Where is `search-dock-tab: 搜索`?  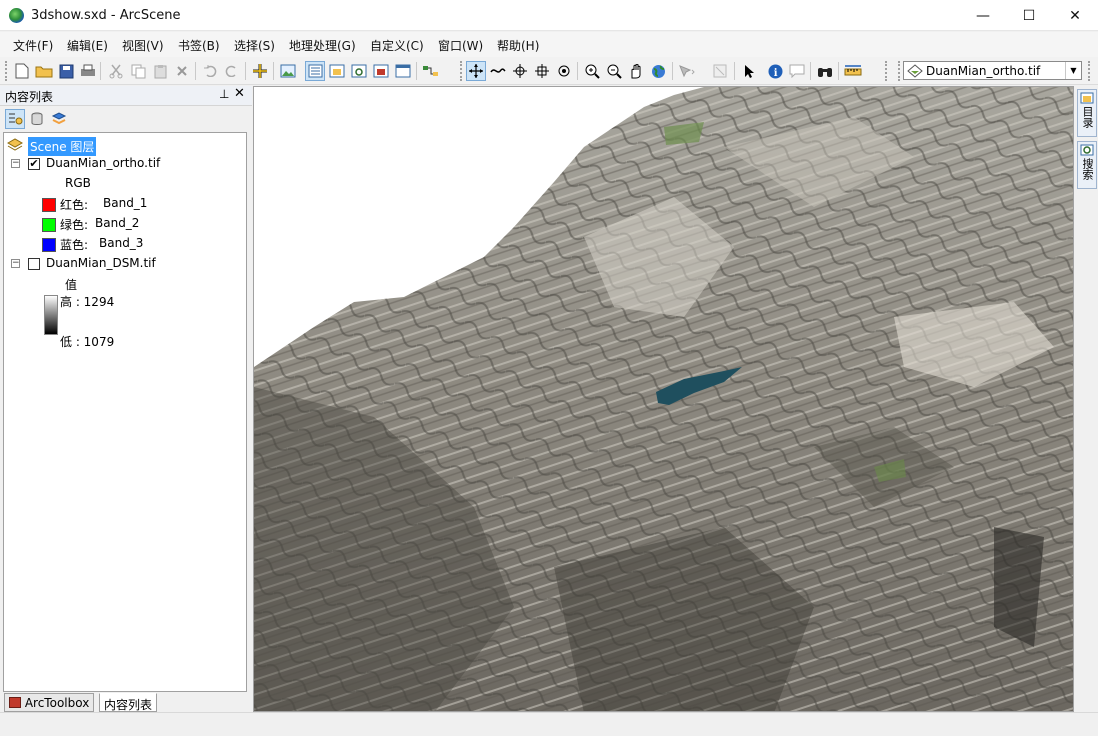 search-dock-tab: 搜索 is located at coordinates (1087, 165).